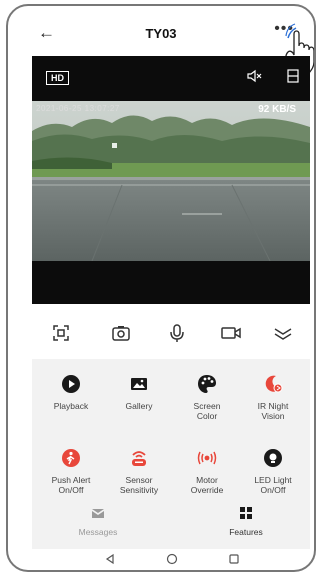 The image size is (324, 577). I want to click on feature-gallery: Gallery, so click(139, 392).